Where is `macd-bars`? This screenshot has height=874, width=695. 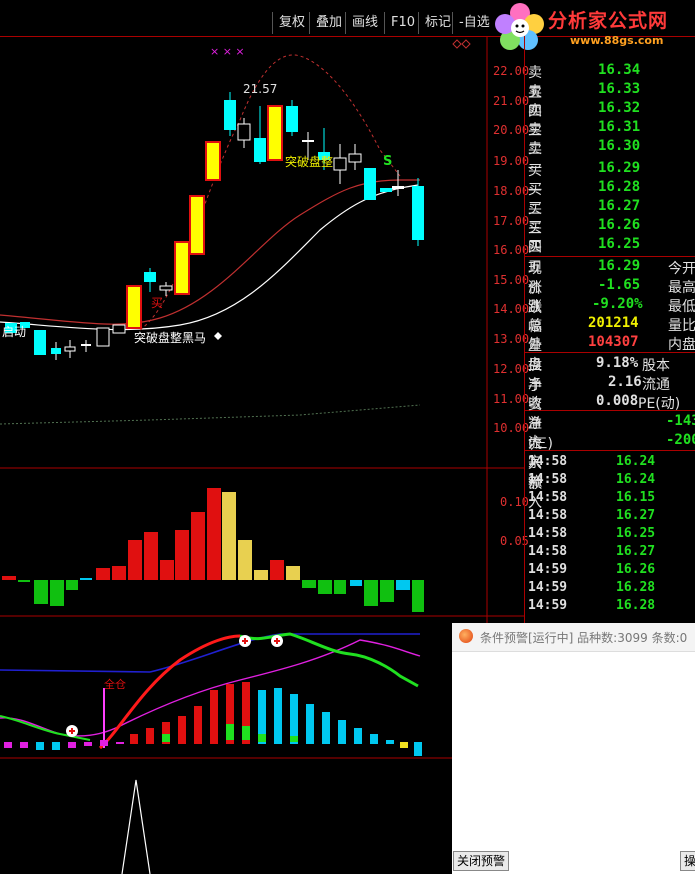 macd-bars is located at coordinates (213, 719).